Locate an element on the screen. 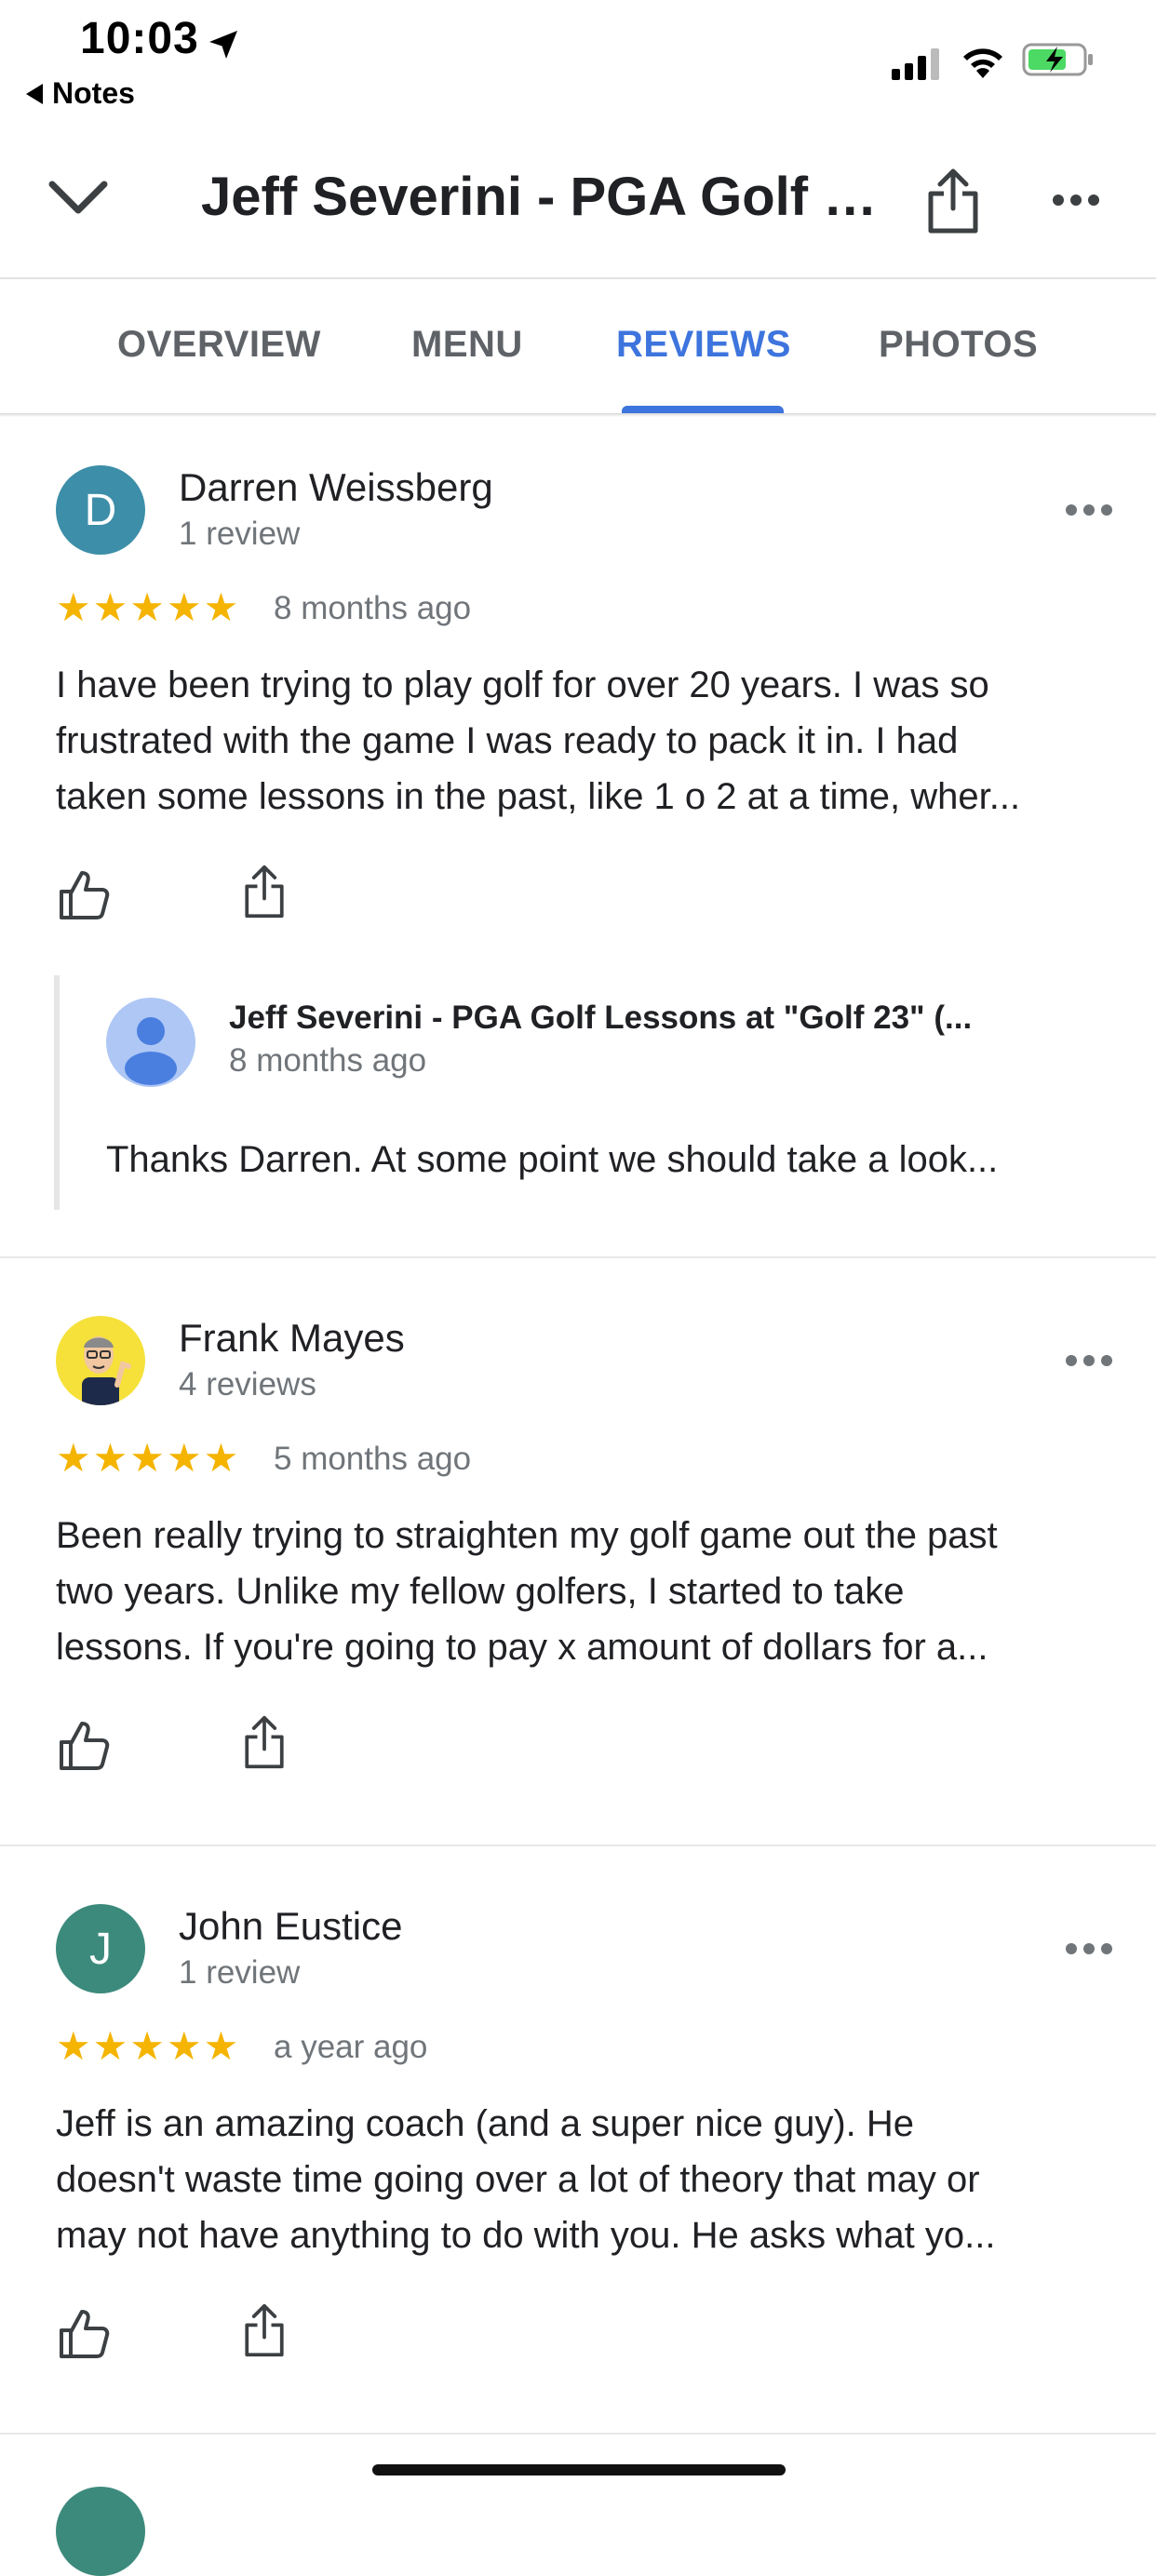  tabs-shadow is located at coordinates (578, 415).